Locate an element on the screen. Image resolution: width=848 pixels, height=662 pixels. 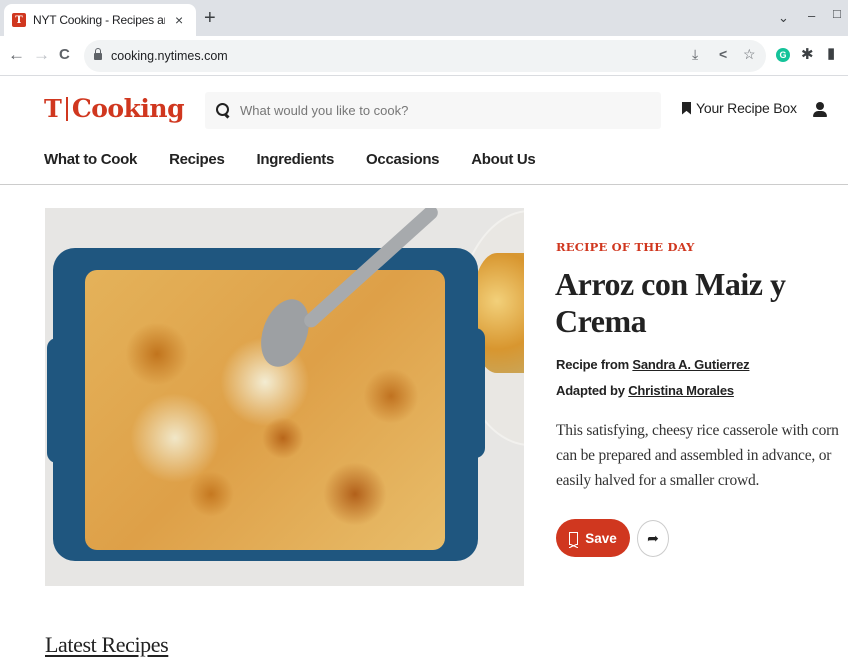
nyt-favicon-icon: T is located at coordinates (19, 20).